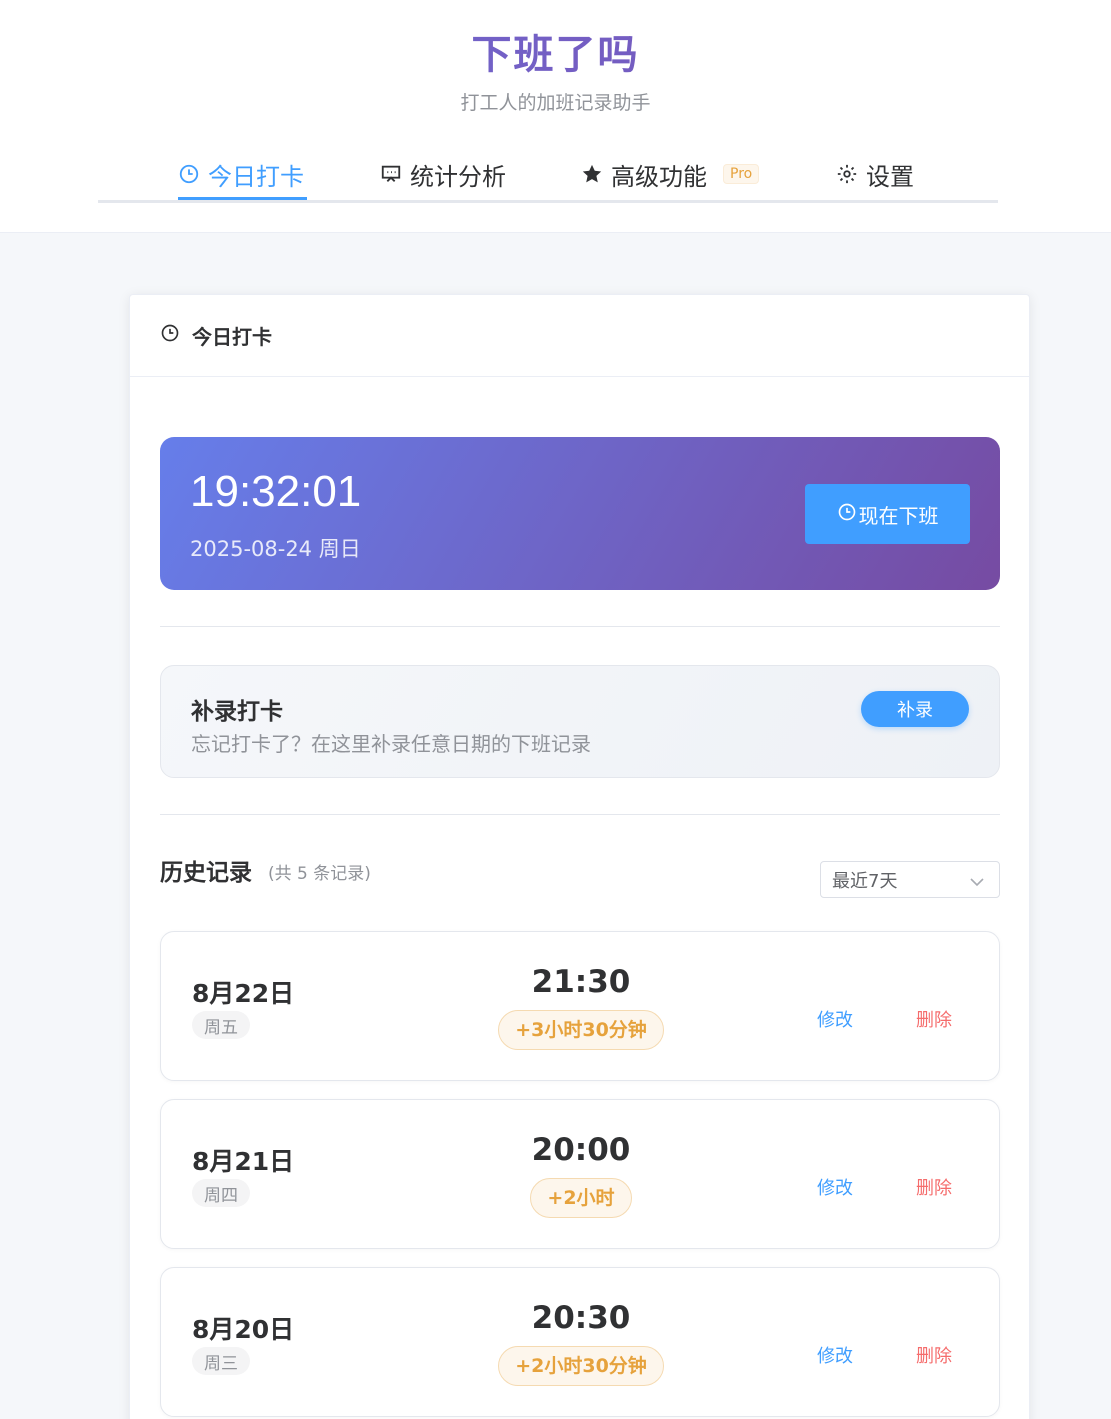  Describe the element at coordinates (206, 873) in the screenshot. I see `history-title: 历史记录` at that location.